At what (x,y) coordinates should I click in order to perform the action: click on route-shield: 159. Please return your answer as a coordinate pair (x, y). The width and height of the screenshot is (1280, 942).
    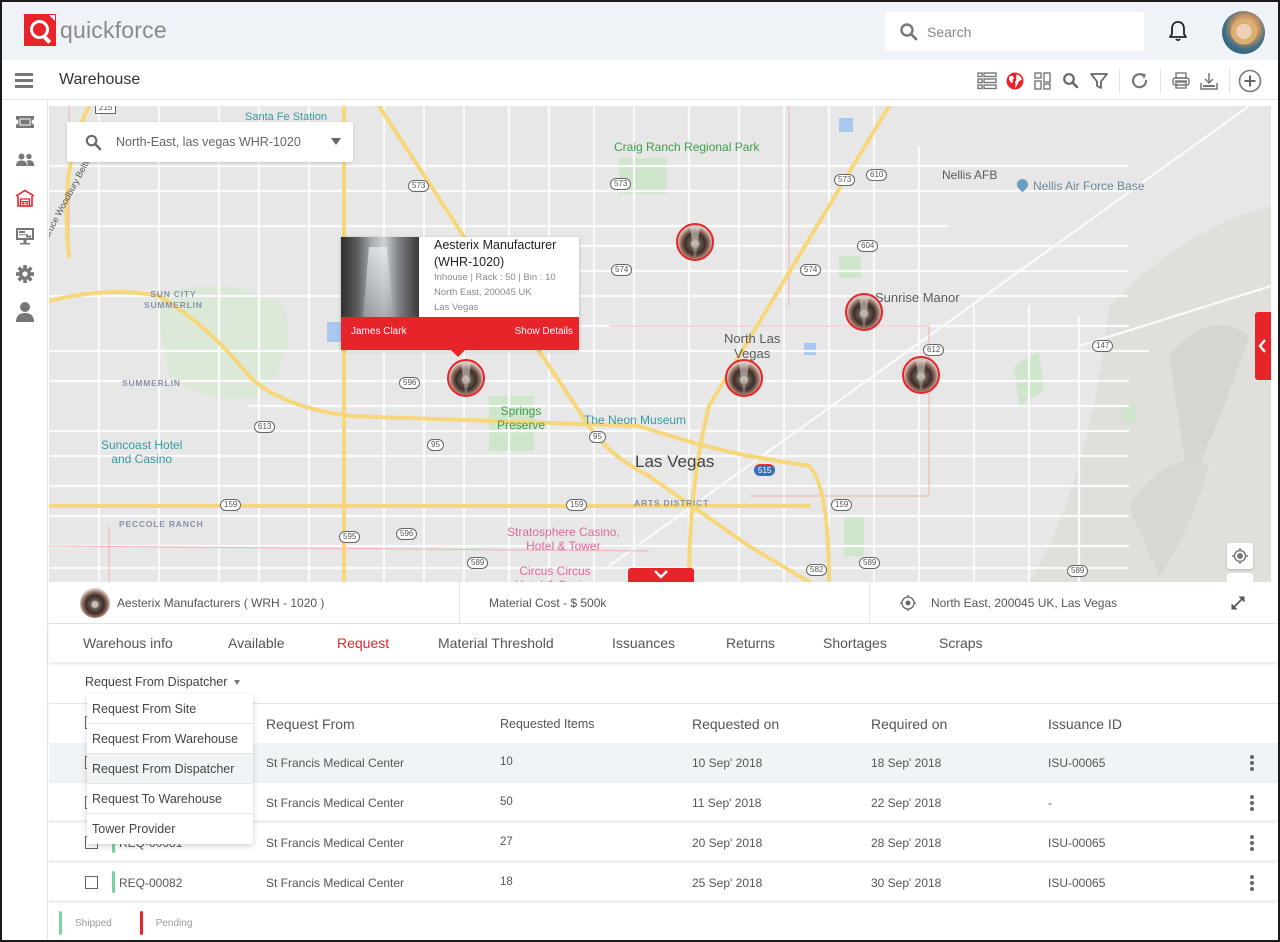
    Looking at the image, I should click on (842, 505).